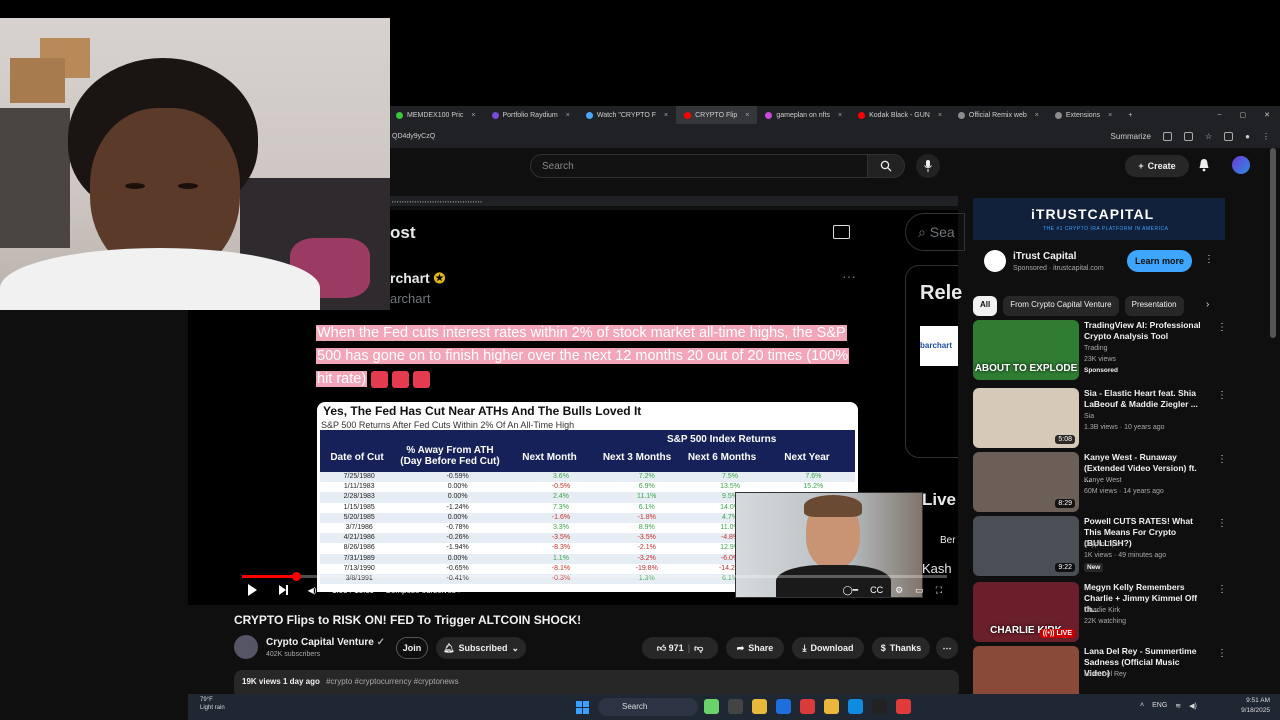 This screenshot has width=1280, height=720. I want to click on browser-tab: Official Remix web ×, so click(998, 115).